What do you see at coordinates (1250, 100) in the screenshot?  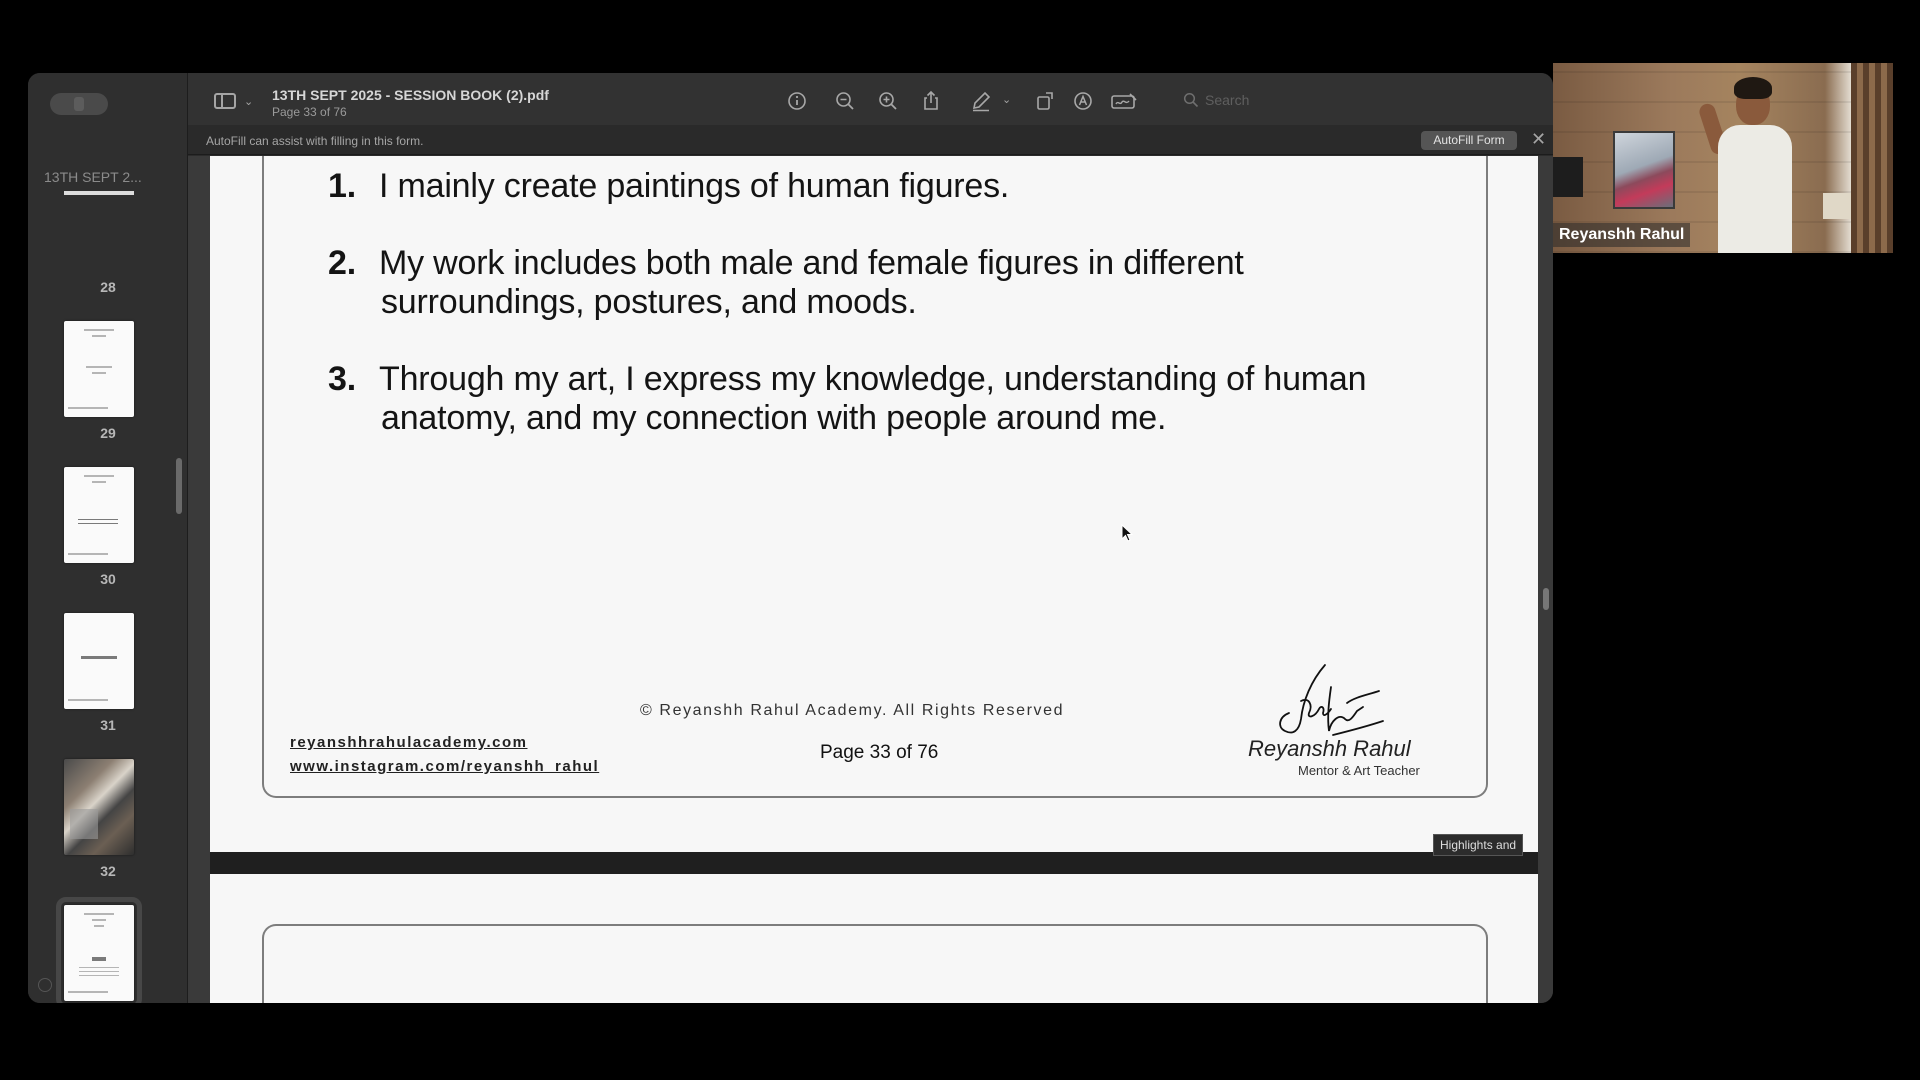 I see `search-input` at bounding box center [1250, 100].